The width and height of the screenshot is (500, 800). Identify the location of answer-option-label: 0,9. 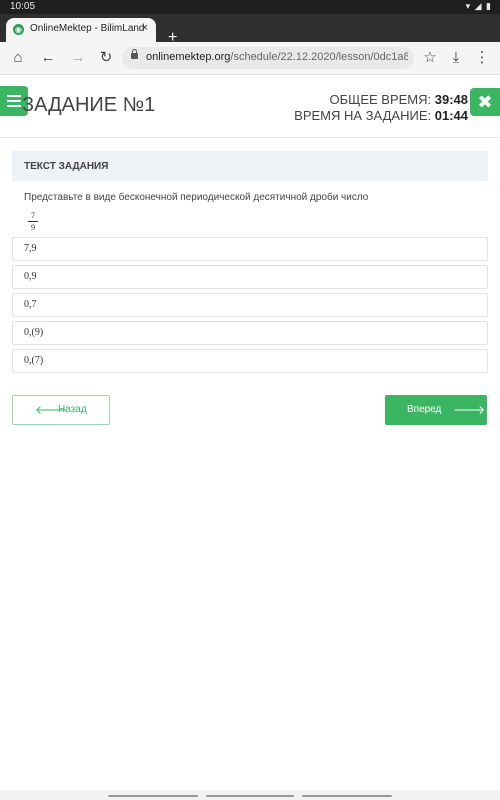
(30, 276).